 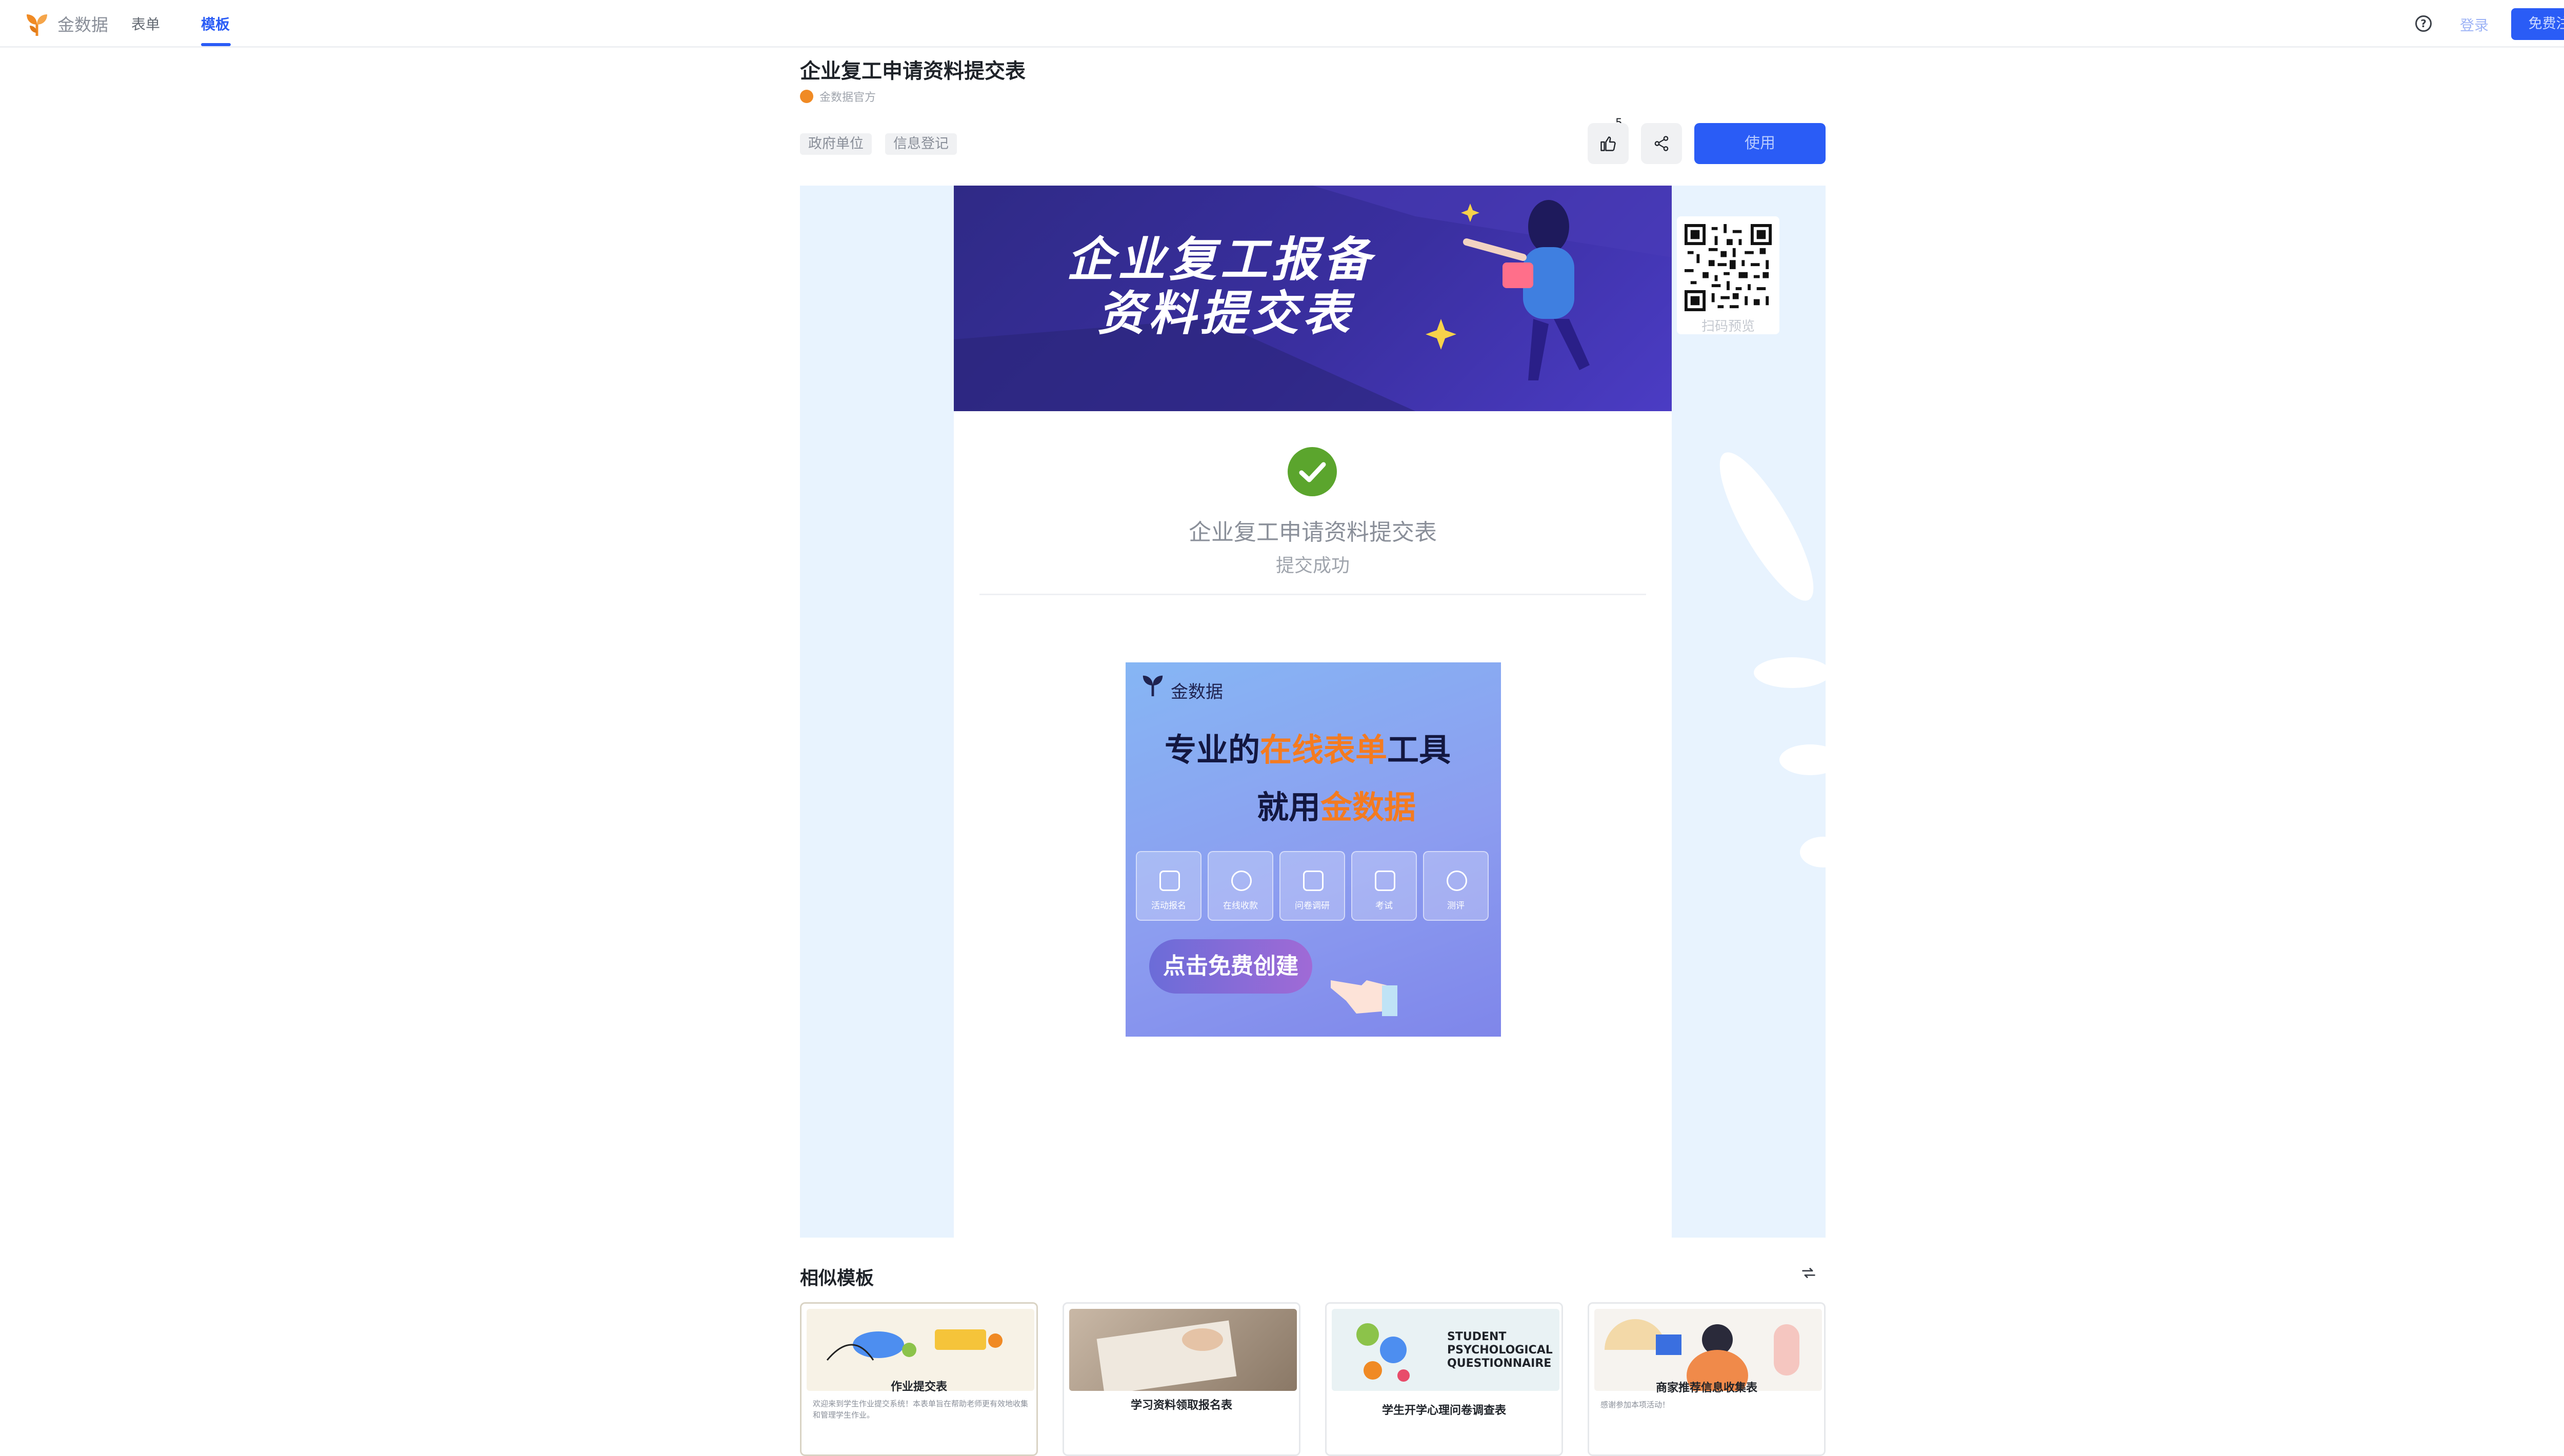 I want to click on success-form-title: 企业复工申请资料提交表, so click(x=1313, y=532).